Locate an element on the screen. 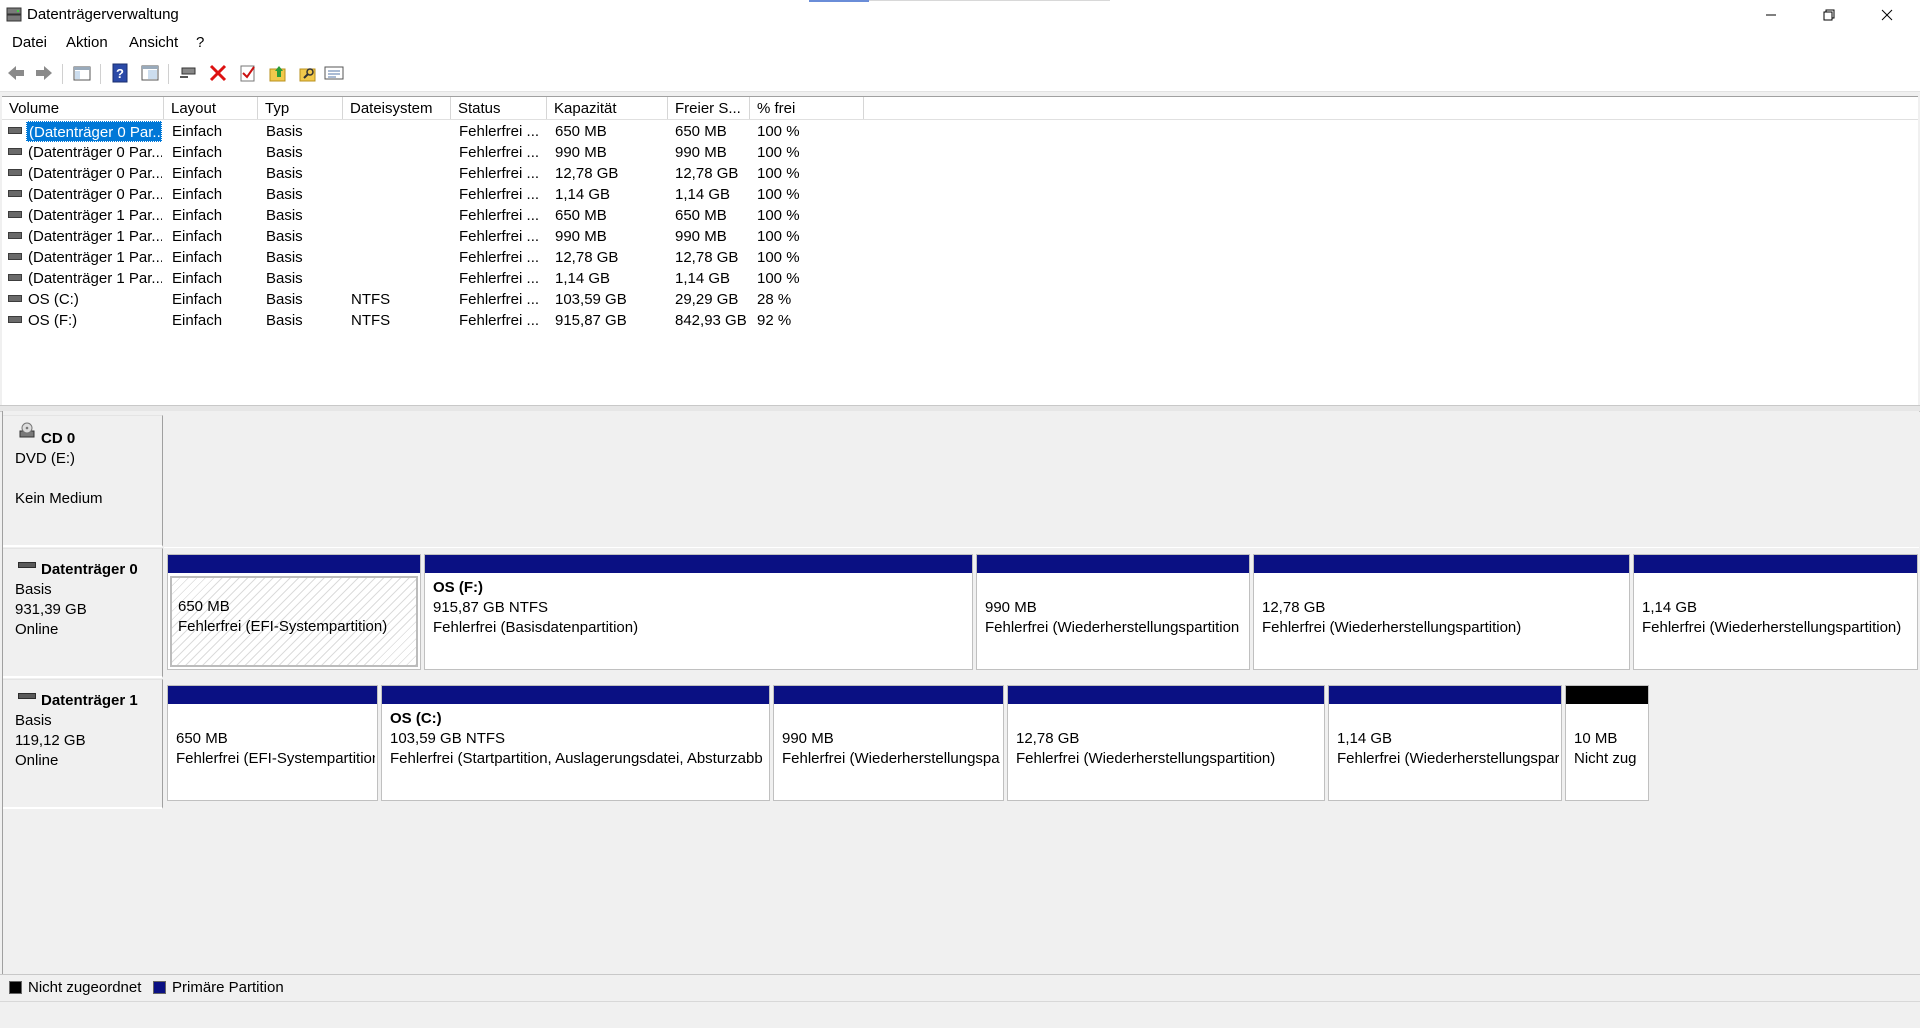 The width and height of the screenshot is (1920, 1028). volume-free-space: 990 MB is located at coordinates (701, 236).